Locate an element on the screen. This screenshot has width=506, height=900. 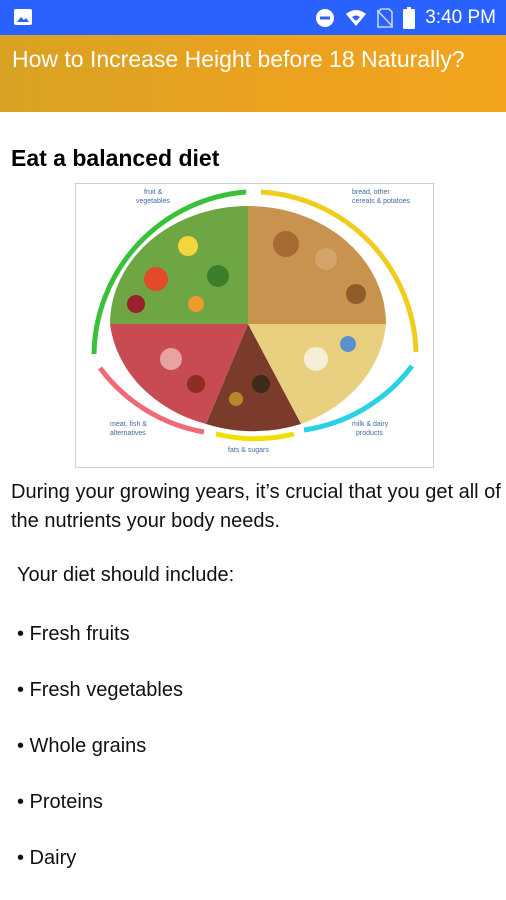
label-fruit: fruit & vegetables is located at coordinates (153, 197).